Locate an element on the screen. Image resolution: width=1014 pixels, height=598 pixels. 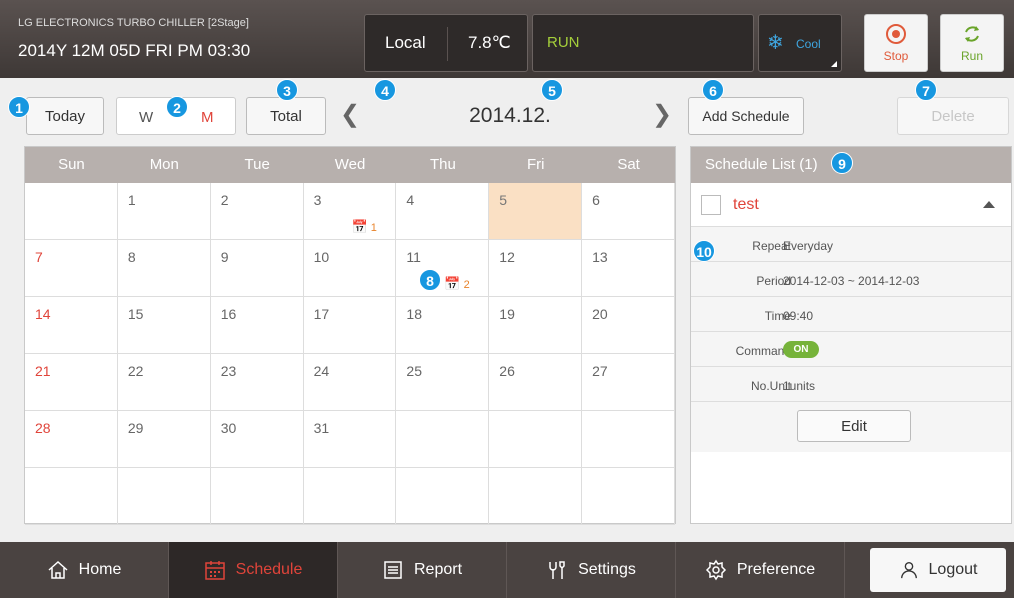
calendar-day-cell: 14 is located at coordinates (71, 325).